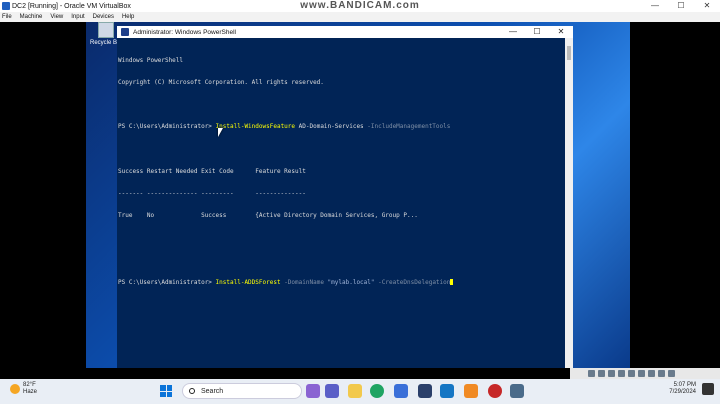  Describe the element at coordinates (77, 17) in the screenshot. I see `menu-input: Input` at that location.